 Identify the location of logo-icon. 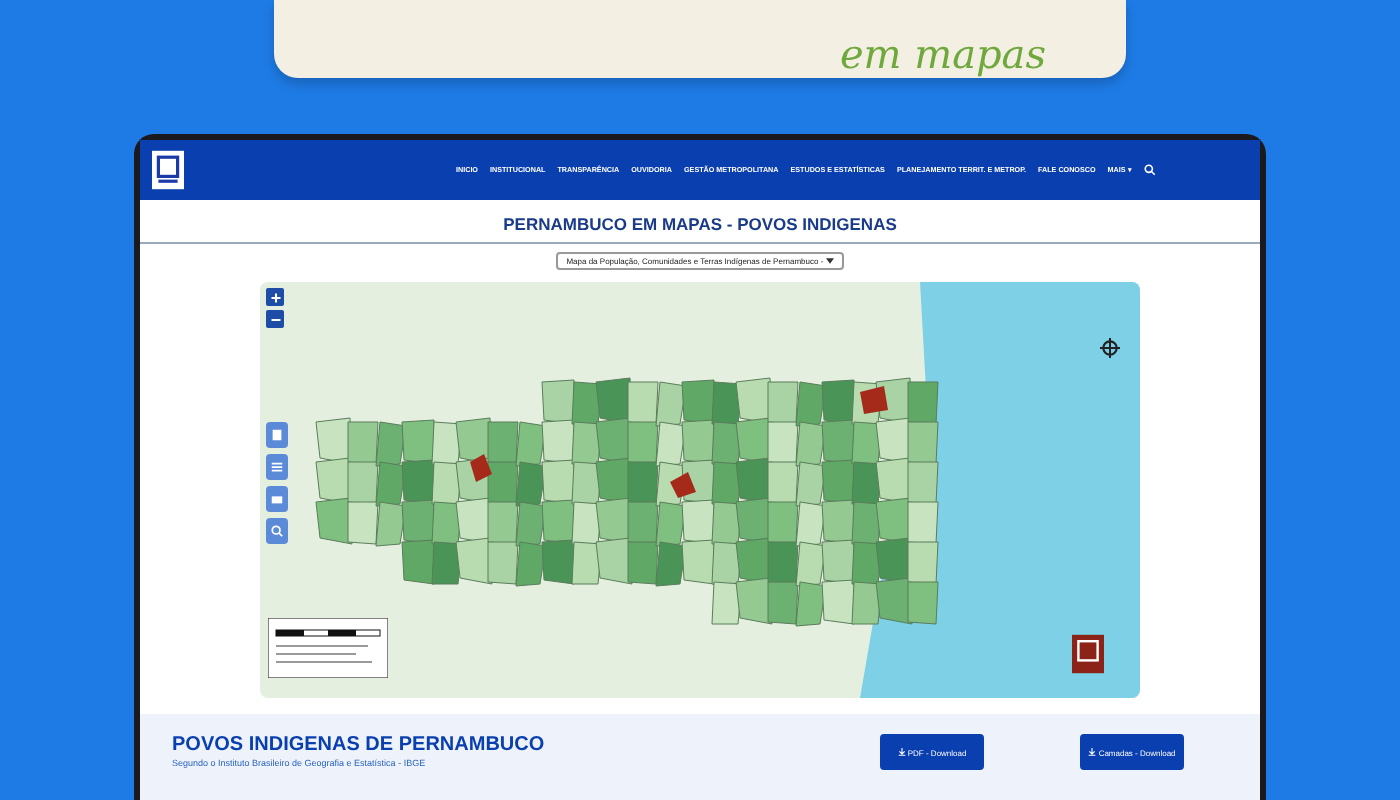
(168, 170).